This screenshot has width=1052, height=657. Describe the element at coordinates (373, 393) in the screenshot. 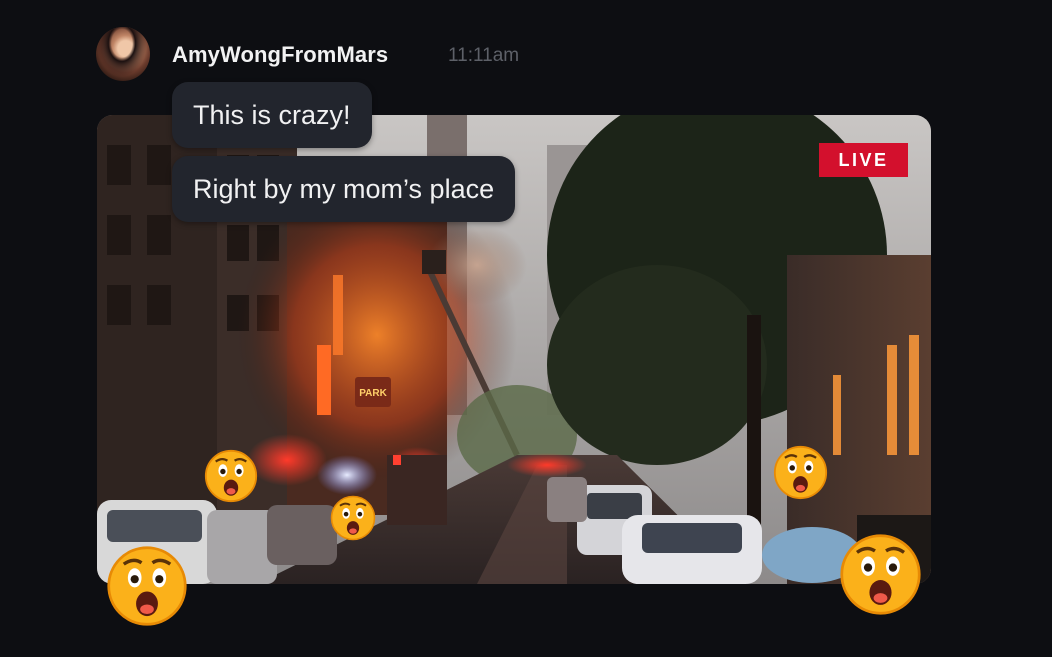

I see `park-sign: PARK` at that location.